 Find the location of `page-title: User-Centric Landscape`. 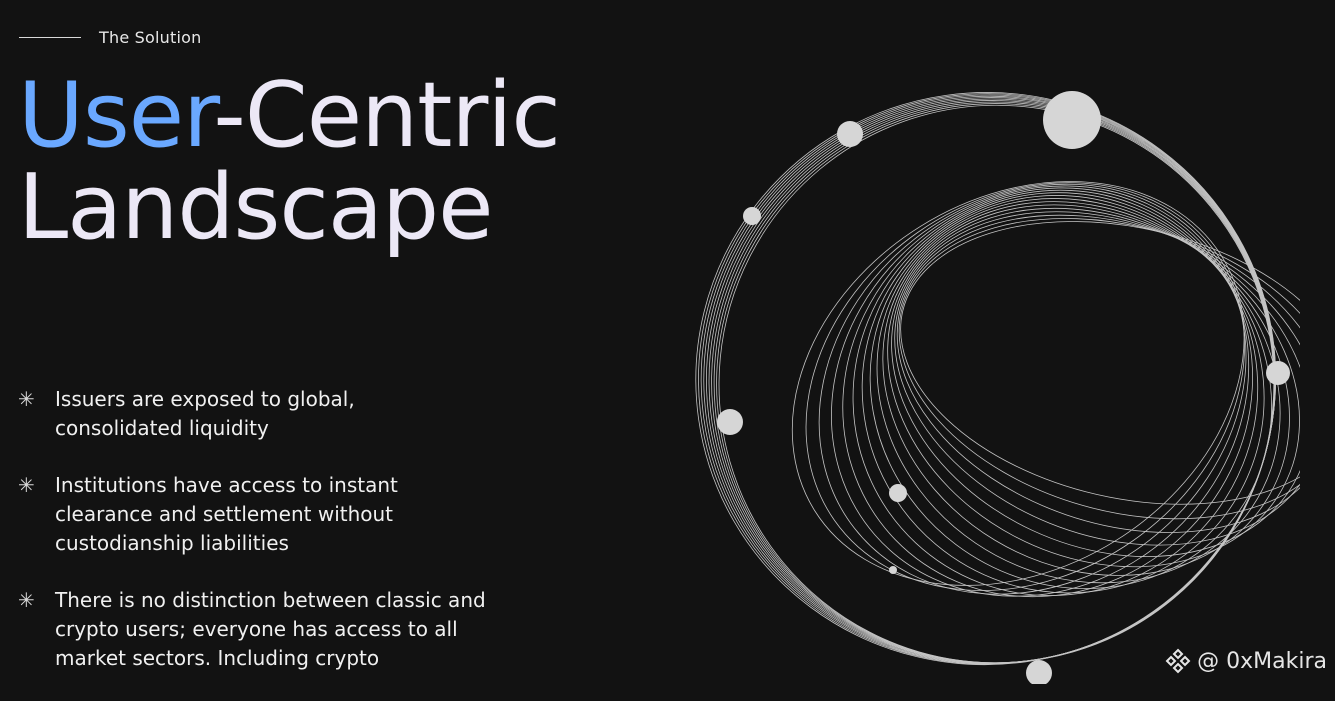

page-title: User-Centric Landscape is located at coordinates (289, 162).